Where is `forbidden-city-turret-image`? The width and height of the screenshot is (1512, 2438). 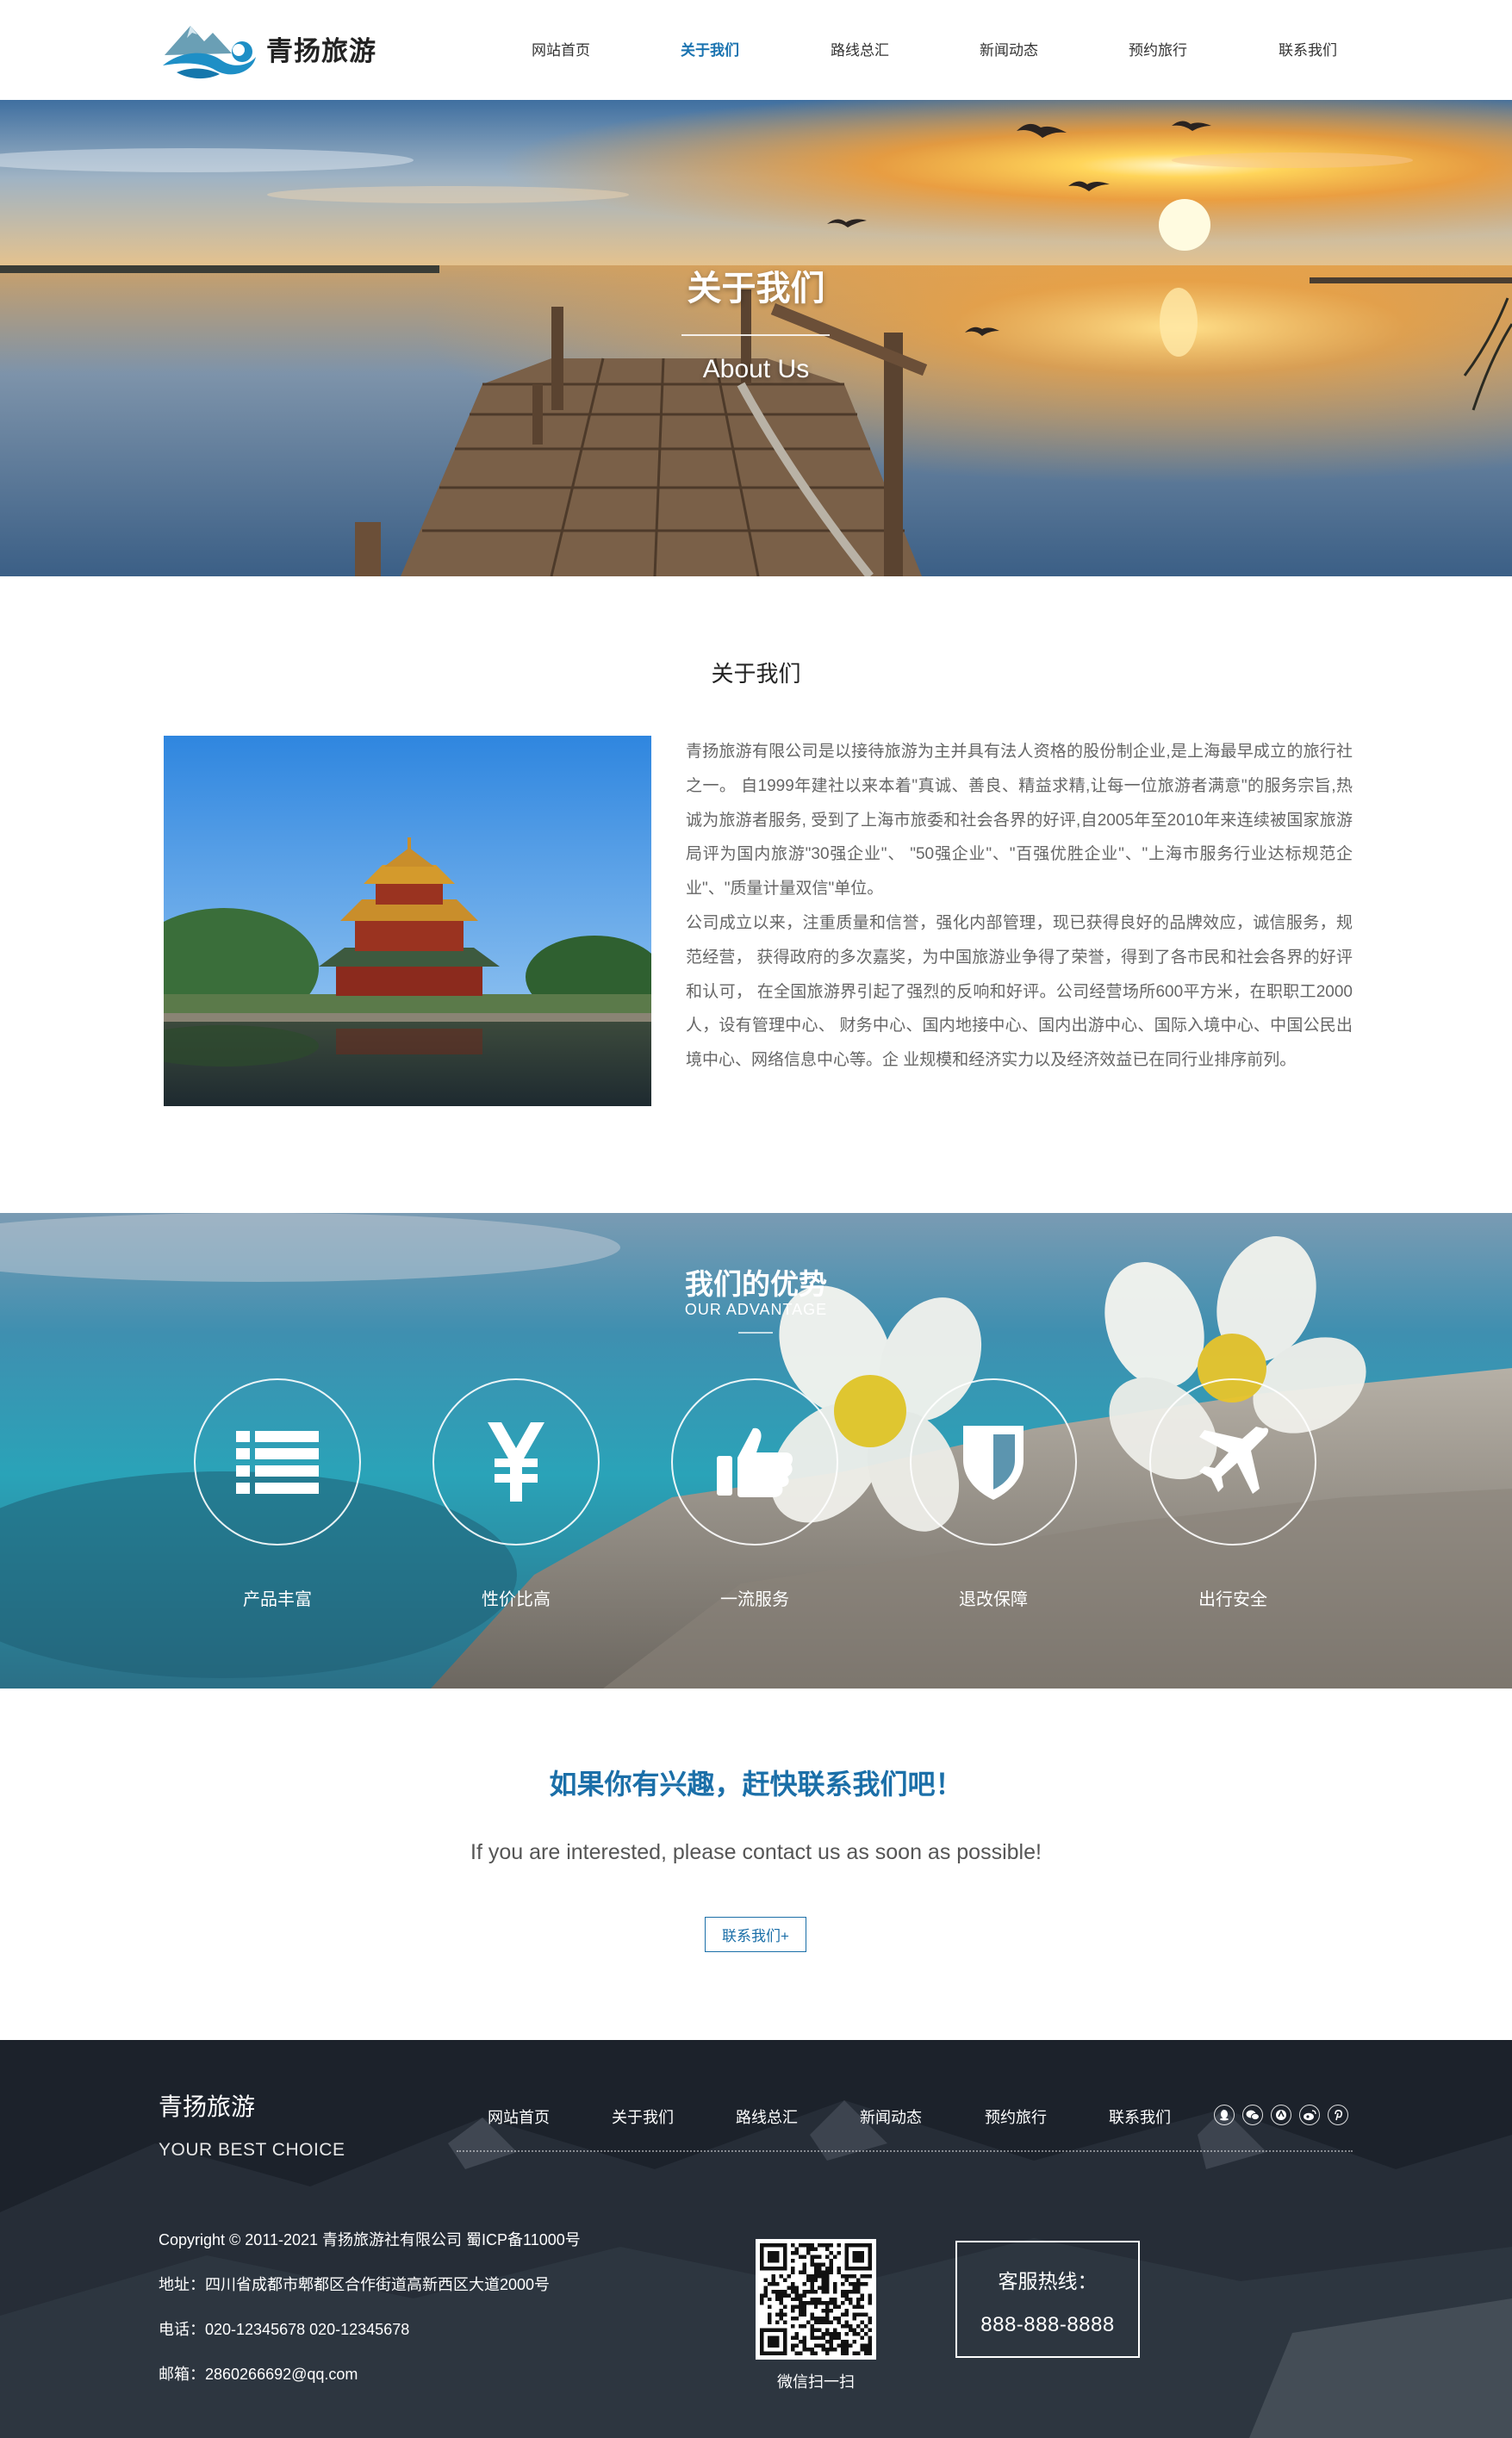
forbidden-city-turret-image is located at coordinates (408, 921).